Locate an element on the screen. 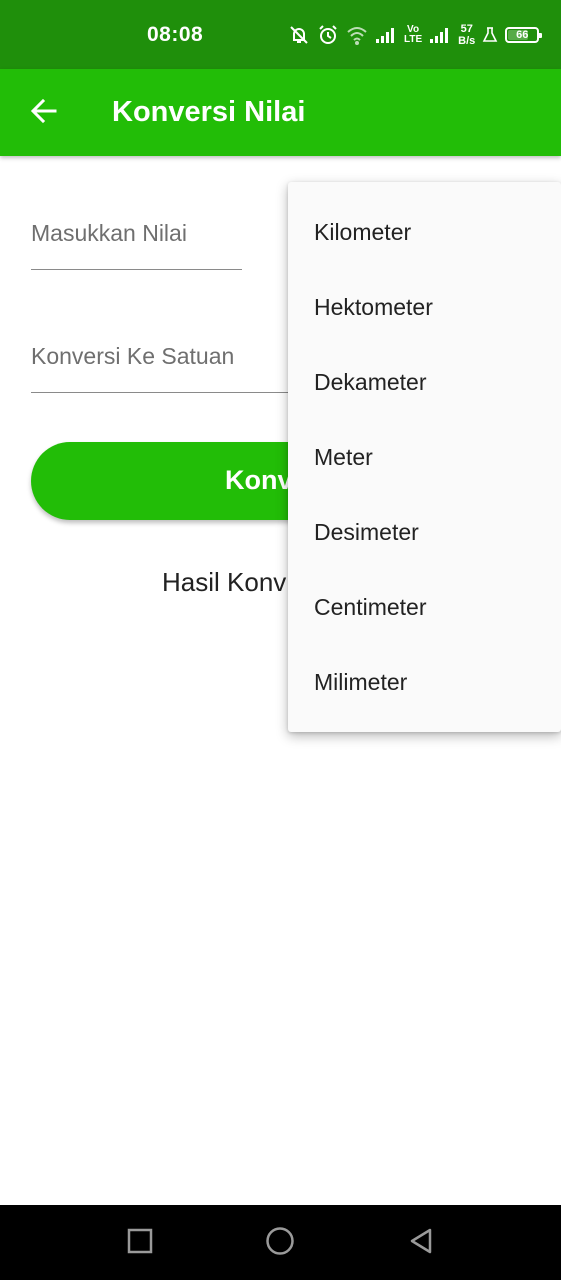  menu-item-dekameter: Dekameter is located at coordinates (424, 382).